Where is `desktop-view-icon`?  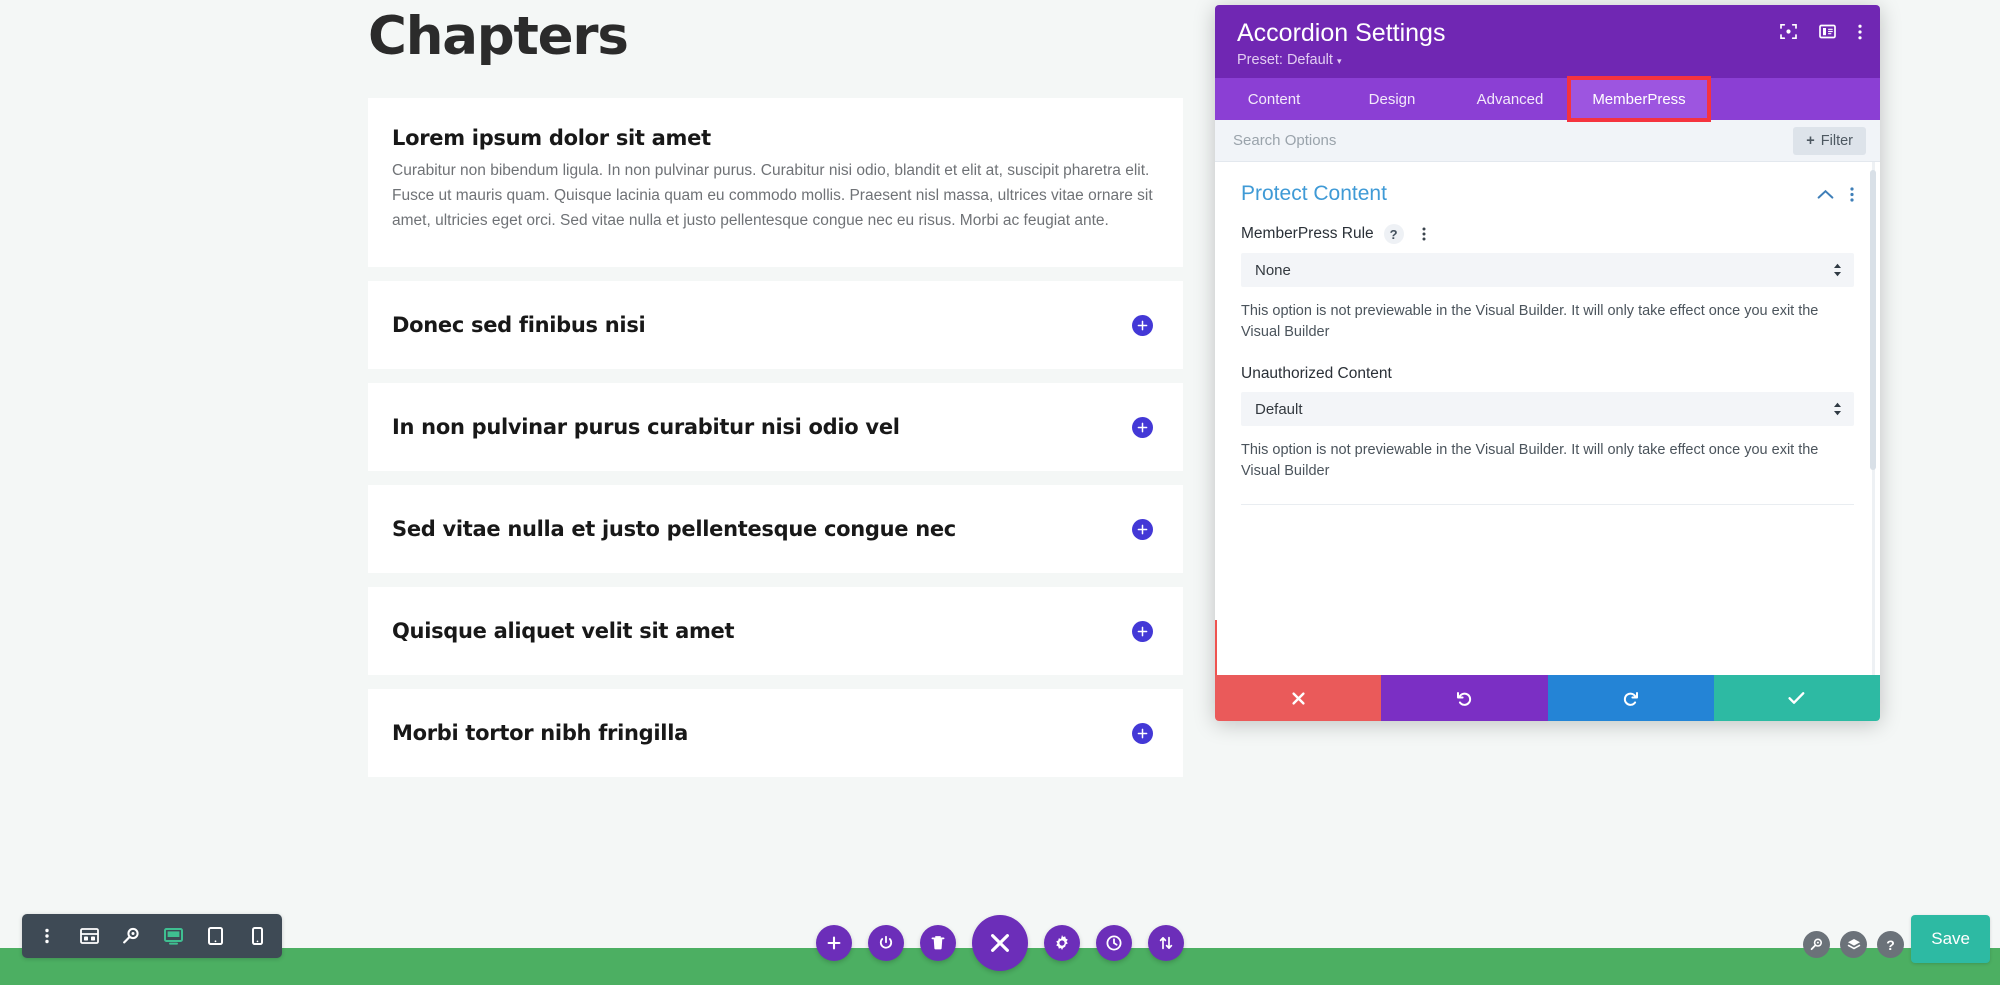
desktop-view-icon is located at coordinates (173, 936).